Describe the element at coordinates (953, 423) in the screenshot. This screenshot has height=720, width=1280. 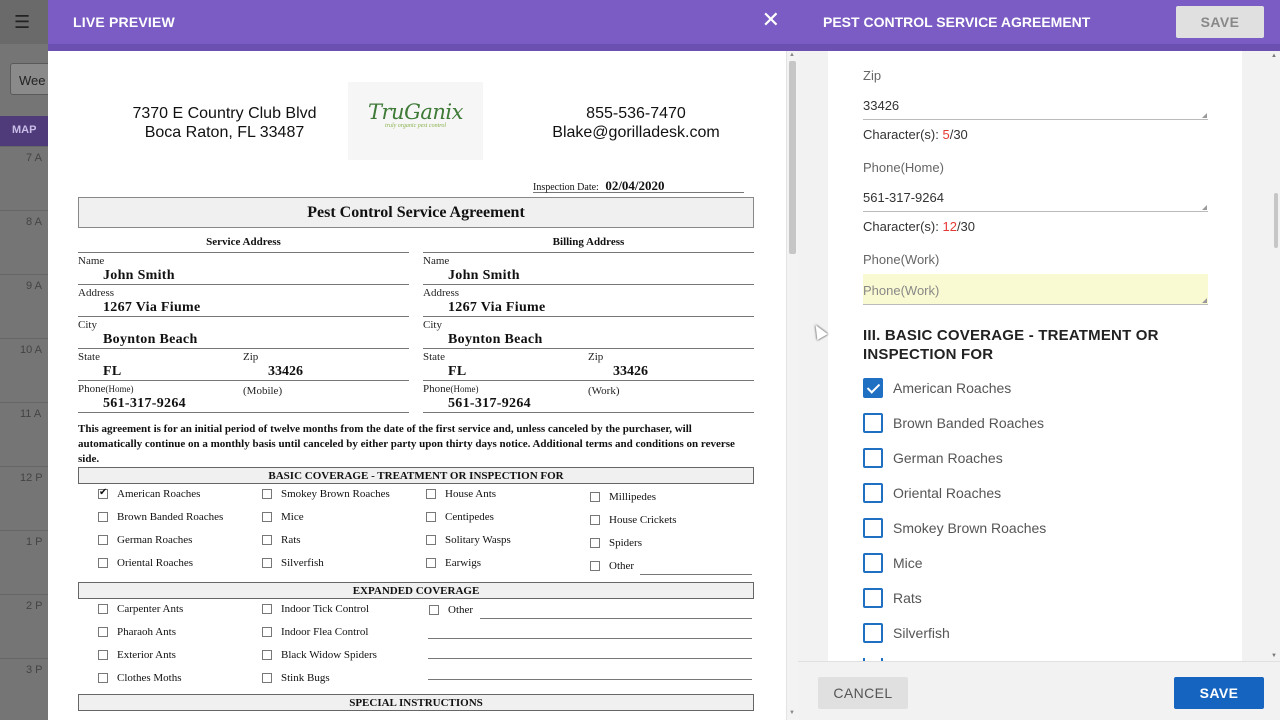
I see `checkbox-brown-banded-roaches: Brown Banded Roaches` at that location.